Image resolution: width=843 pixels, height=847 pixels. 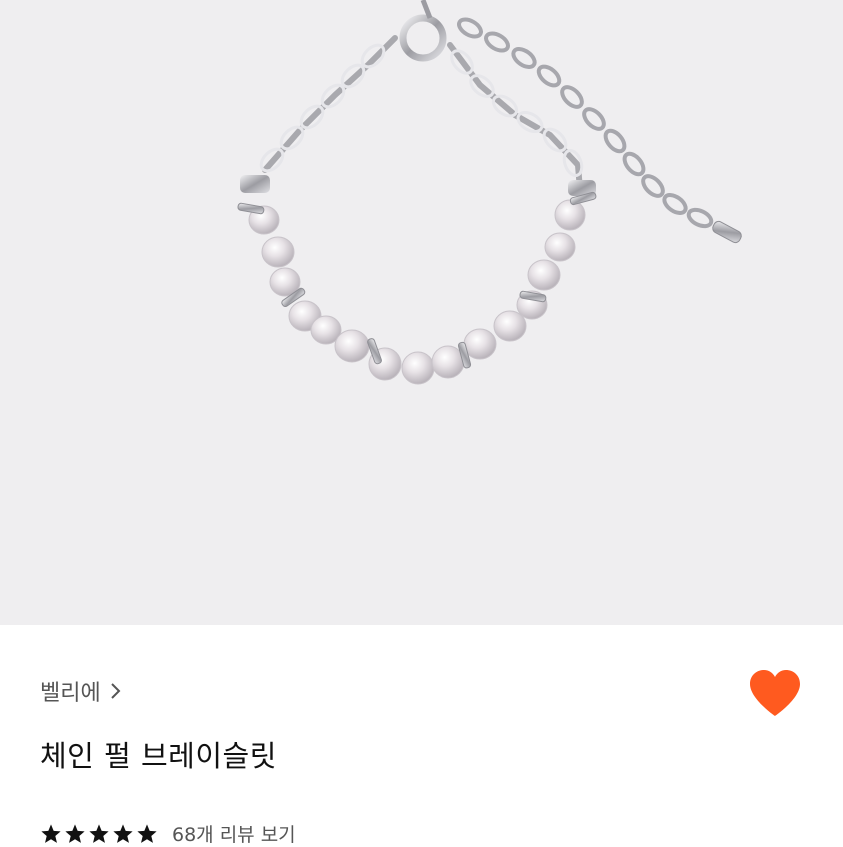 I want to click on star-rating, so click(x=99, y=834).